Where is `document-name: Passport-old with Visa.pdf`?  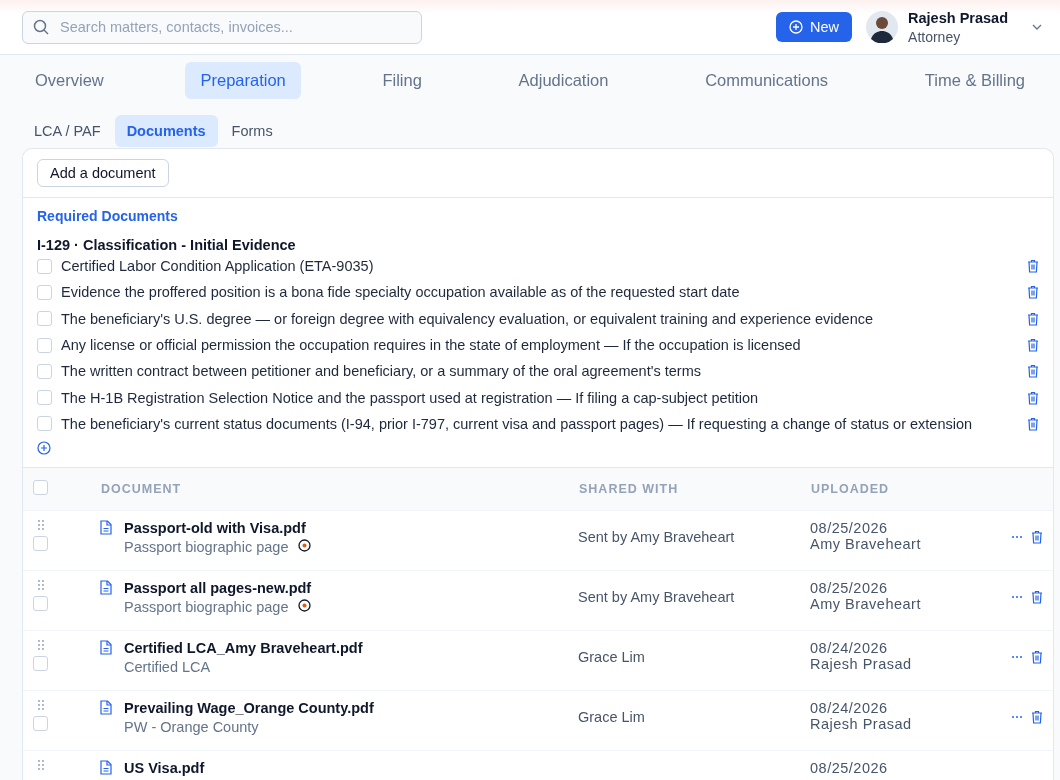 document-name: Passport-old with Visa.pdf is located at coordinates (218, 528).